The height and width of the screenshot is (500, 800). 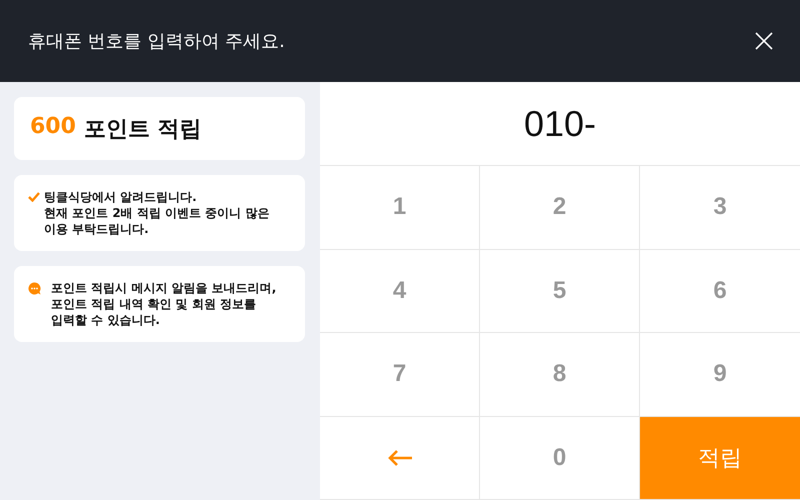 I want to click on digit-key: 7, so click(x=400, y=374).